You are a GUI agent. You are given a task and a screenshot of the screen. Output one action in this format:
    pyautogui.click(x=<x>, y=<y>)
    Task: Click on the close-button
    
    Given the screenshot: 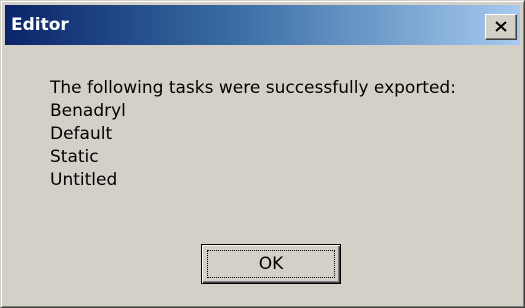 What is the action you would take?
    pyautogui.click(x=501, y=27)
    